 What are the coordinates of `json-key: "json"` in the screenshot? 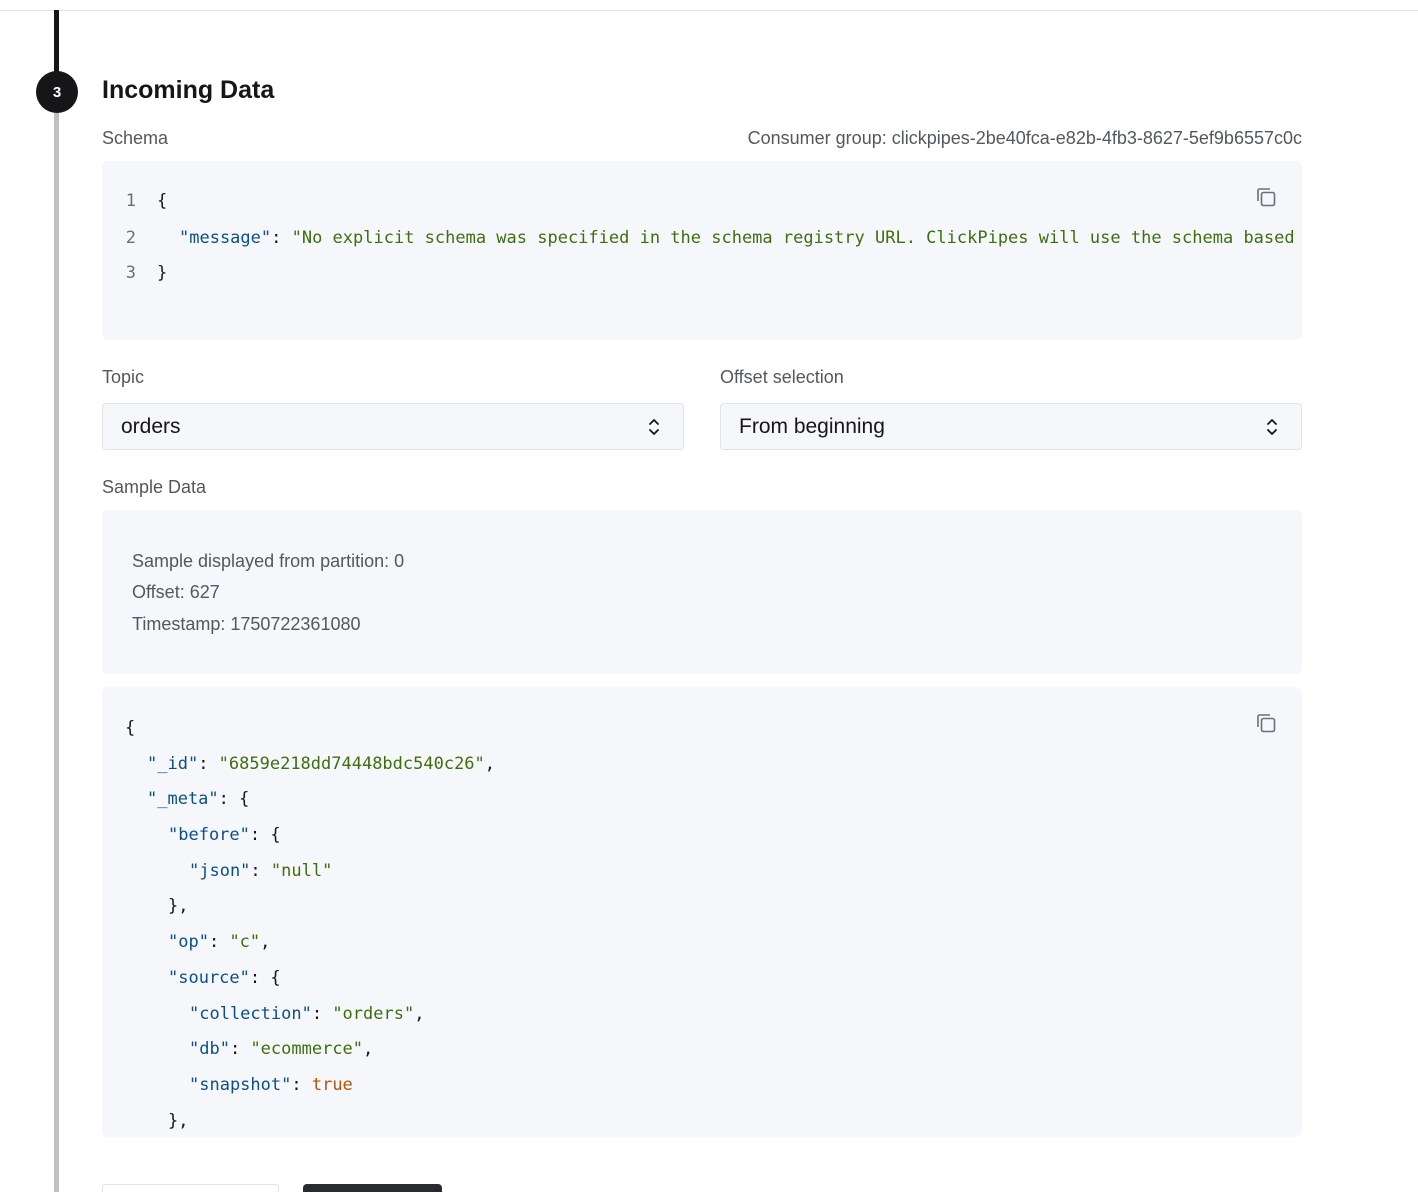 It's located at (220, 871).